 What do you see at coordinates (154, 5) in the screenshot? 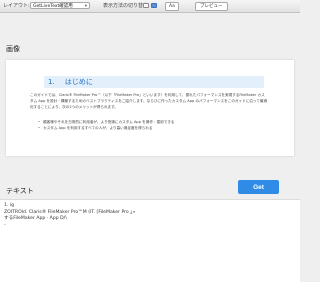
I see `list-view-icon` at bounding box center [154, 5].